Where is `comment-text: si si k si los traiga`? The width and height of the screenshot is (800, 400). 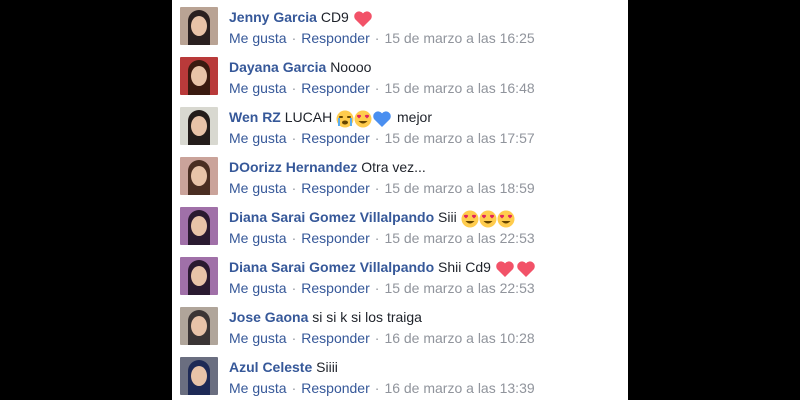
comment-text: si si k si los traiga is located at coordinates (367, 317).